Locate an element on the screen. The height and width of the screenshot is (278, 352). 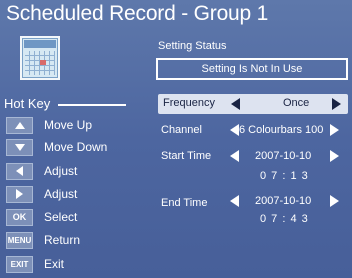
hotkey-label: Select is located at coordinates (61, 217).